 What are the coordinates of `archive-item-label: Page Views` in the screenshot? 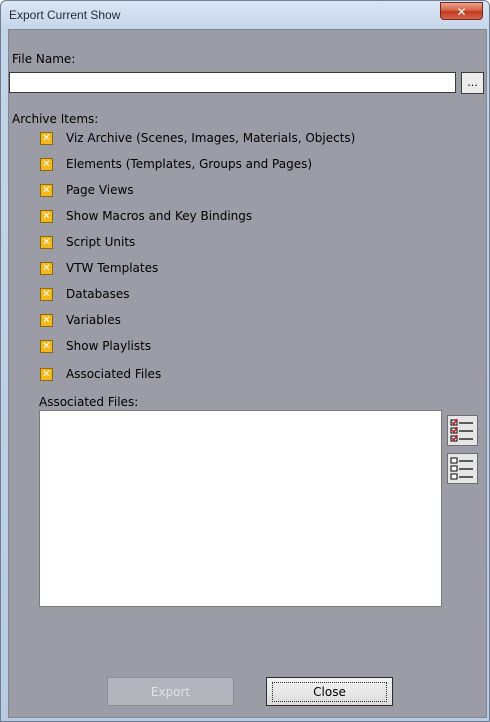 It's located at (100, 190).